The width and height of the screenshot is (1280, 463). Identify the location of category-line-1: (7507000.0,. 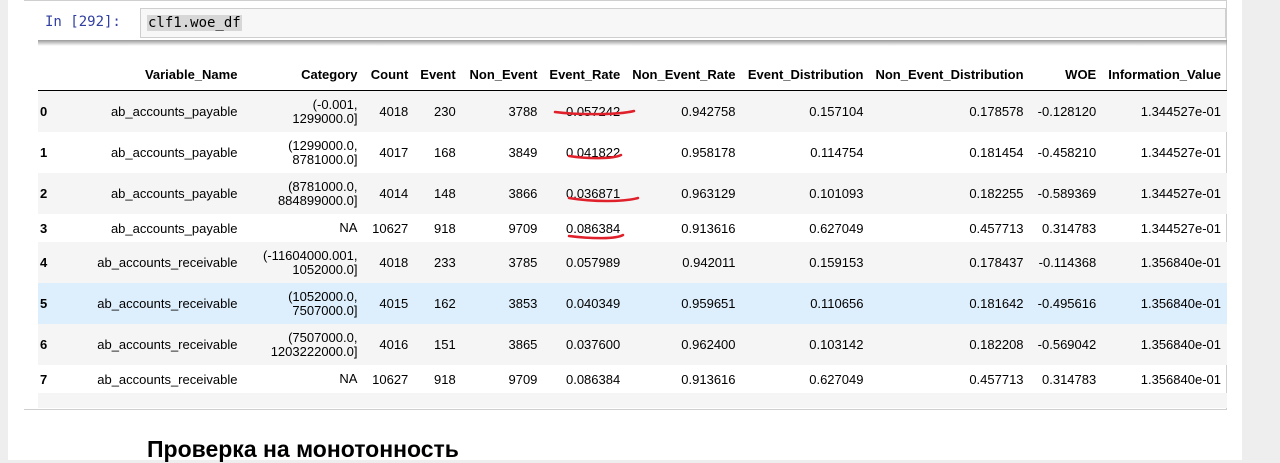
(323, 337).